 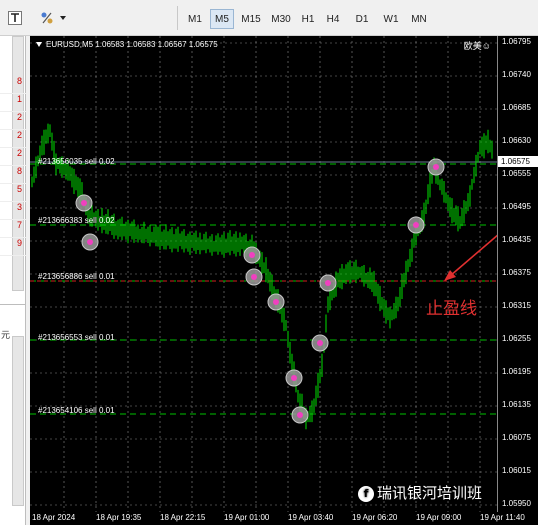 What do you see at coordinates (451, 309) in the screenshot?
I see `take-profit-annotation: 止盈线` at bounding box center [451, 309].